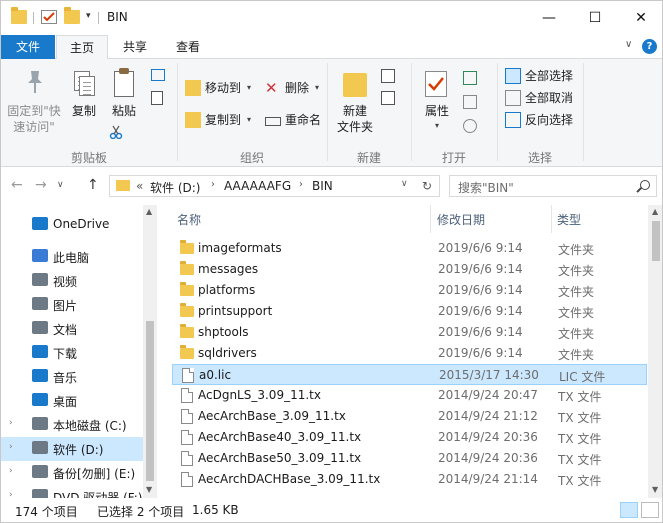 The image size is (663, 523). Describe the element at coordinates (303, 120) in the screenshot. I see `rename-label: 重命名` at that location.